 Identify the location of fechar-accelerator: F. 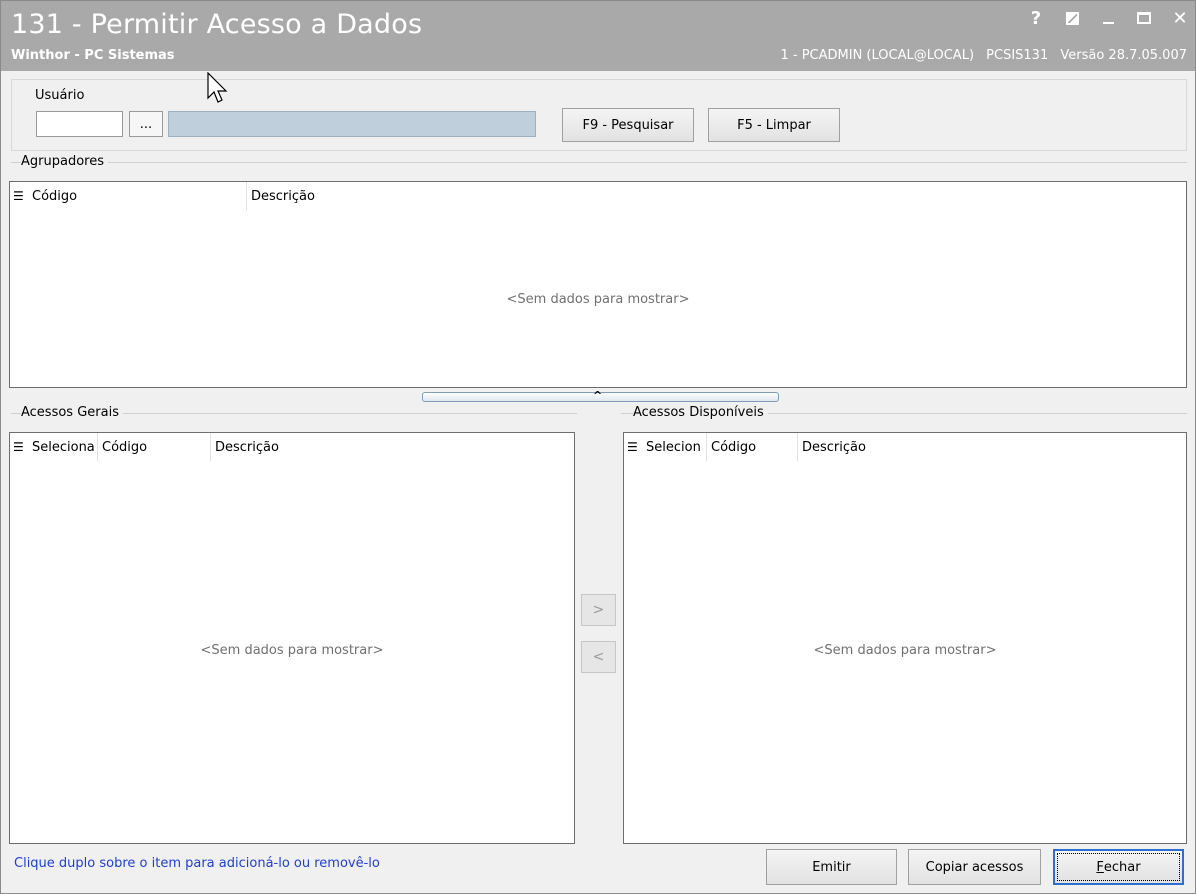
(1100, 867).